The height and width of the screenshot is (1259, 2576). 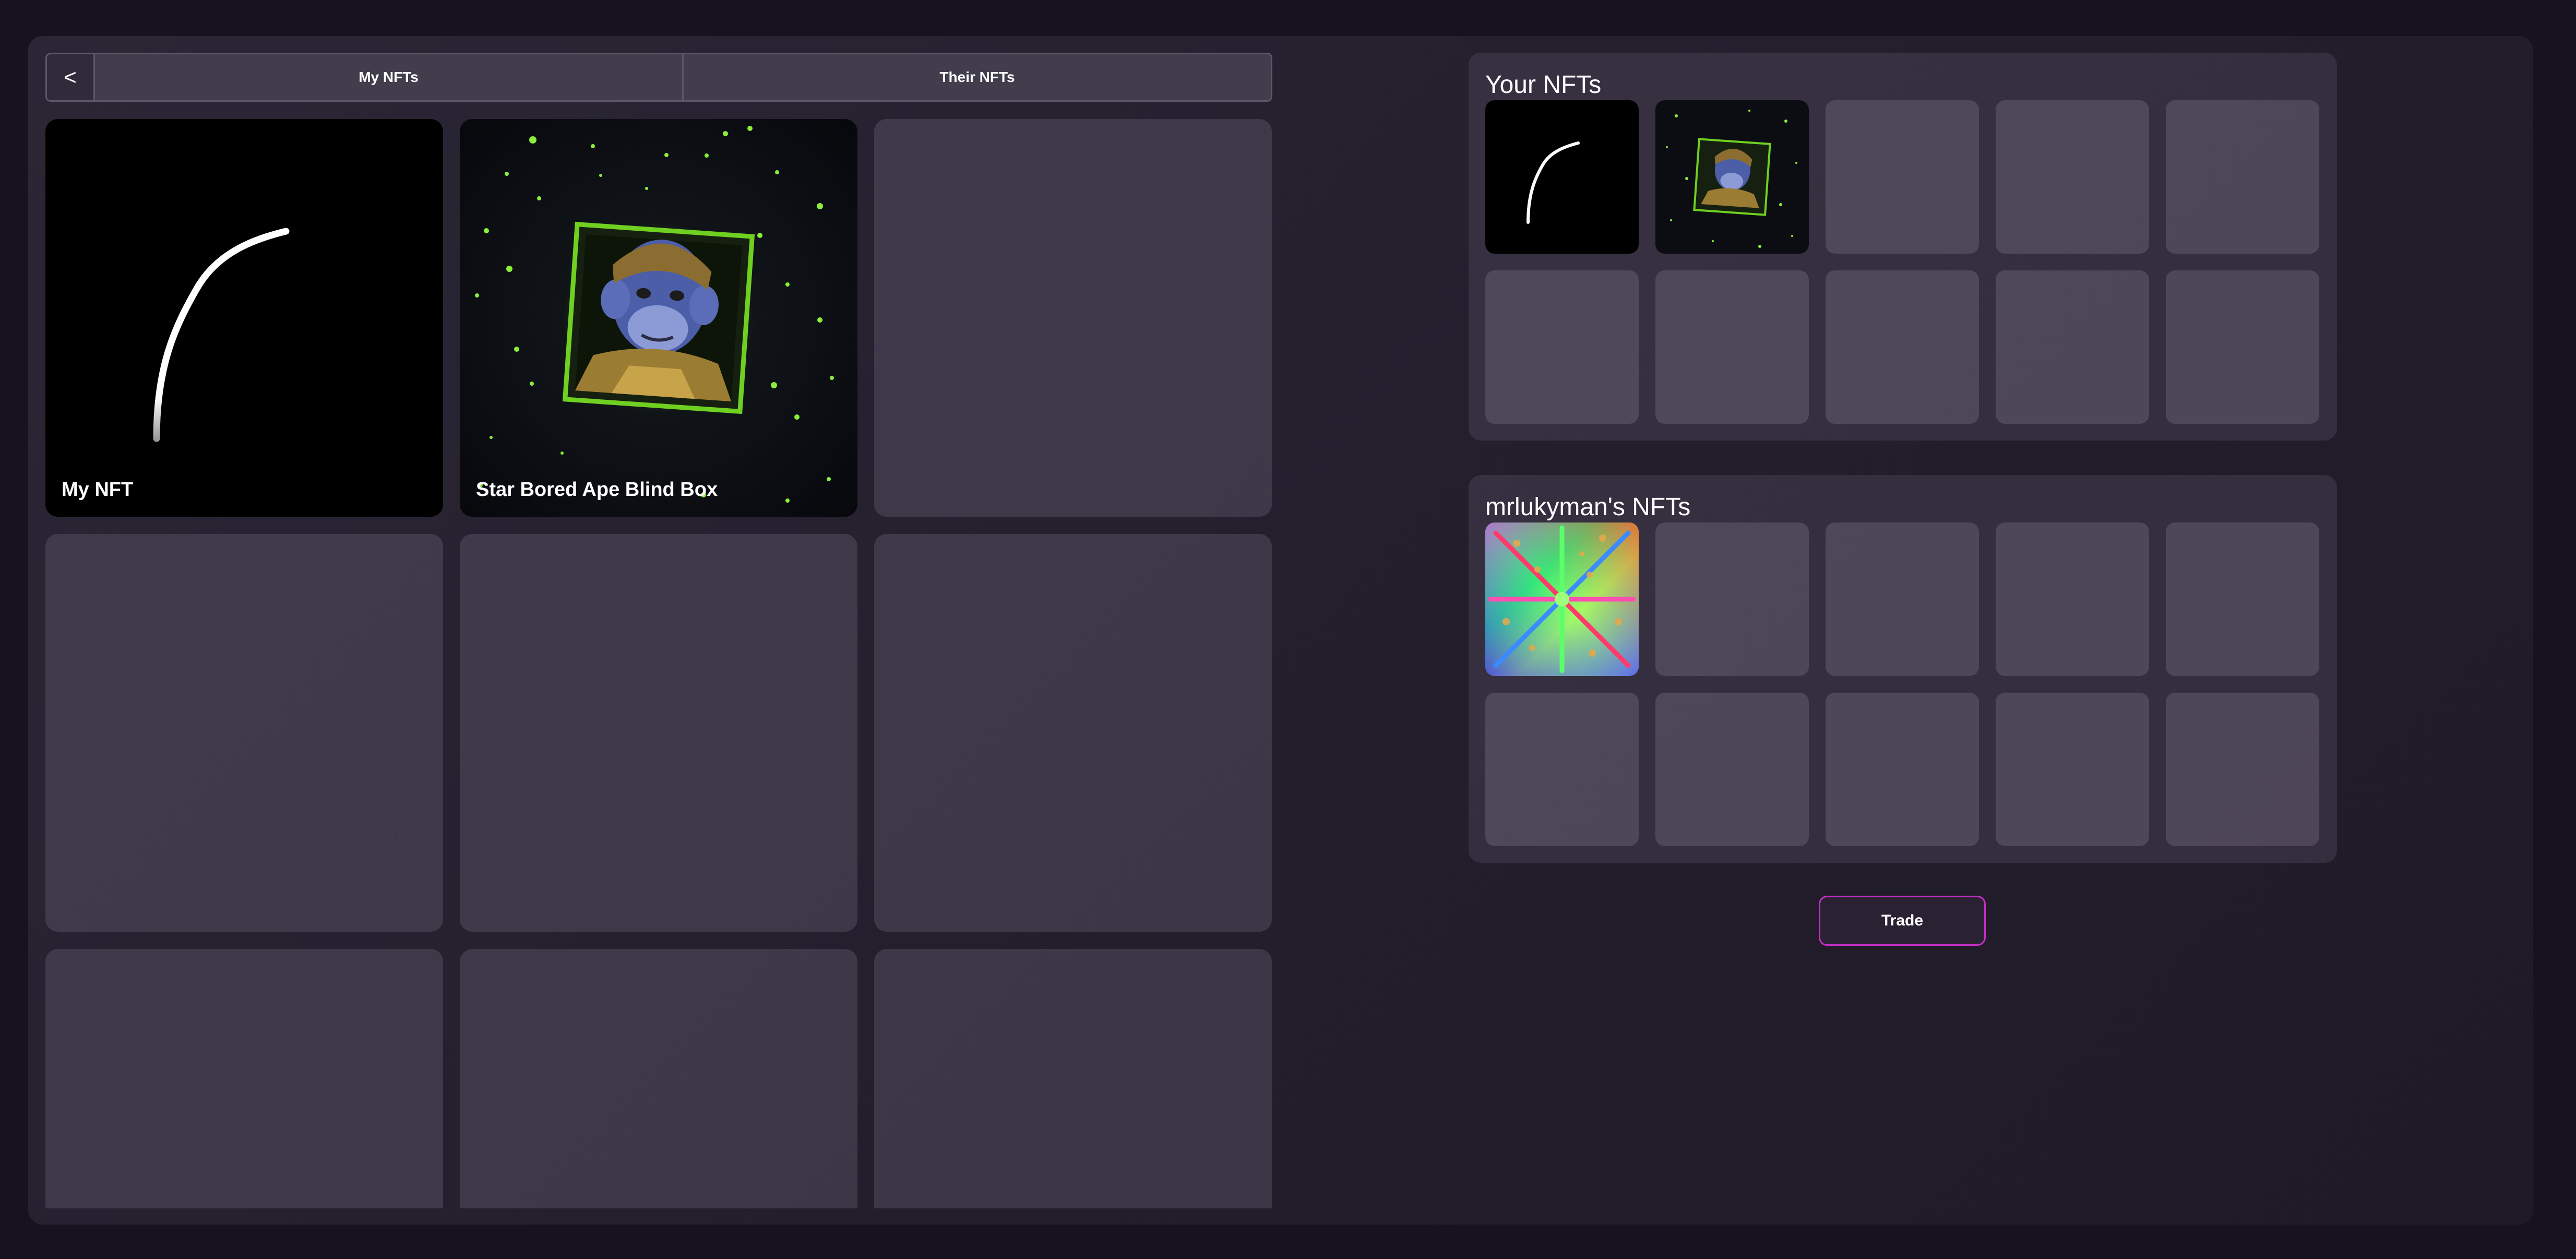 I want to click on nft-card-label: My NFT, so click(x=98, y=490).